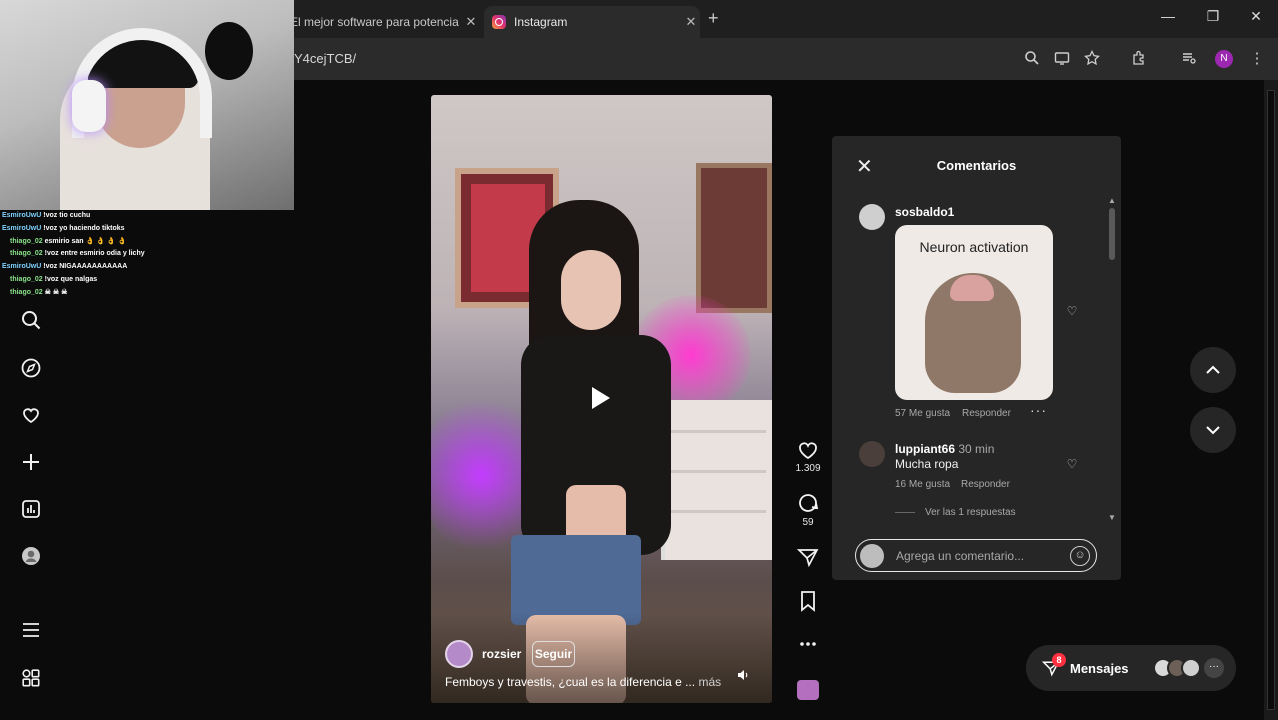 This screenshot has width=1278, height=720. Describe the element at coordinates (972, 288) in the screenshot. I see `brain-image` at that location.